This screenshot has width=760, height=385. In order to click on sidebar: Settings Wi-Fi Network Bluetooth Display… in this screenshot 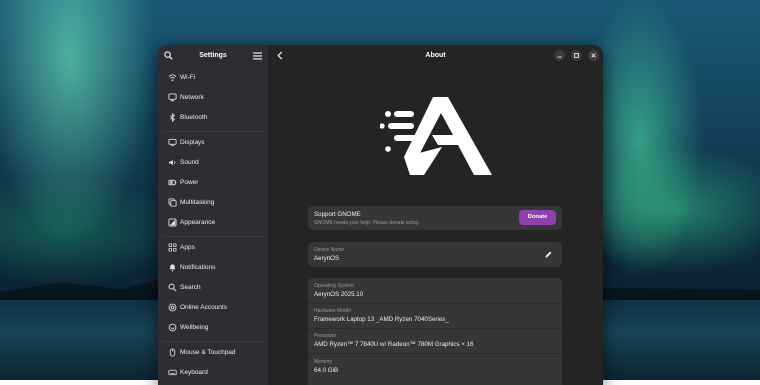, I will do `click(213, 215)`.